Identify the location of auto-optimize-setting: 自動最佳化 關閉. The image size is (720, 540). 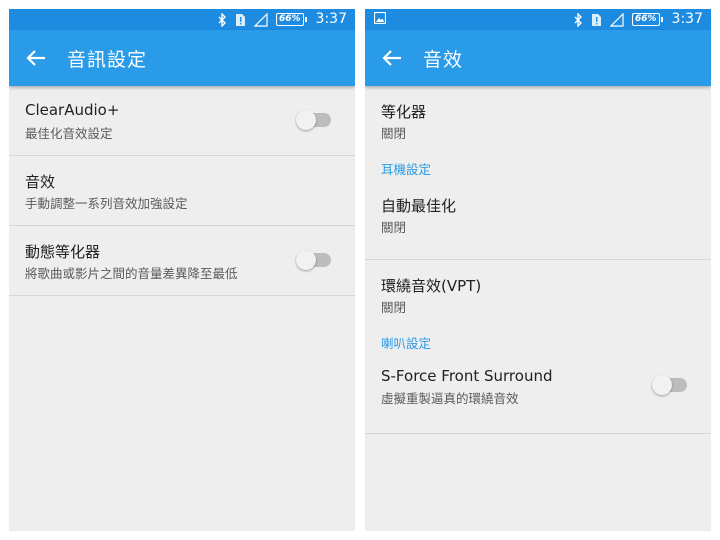
(538, 225).